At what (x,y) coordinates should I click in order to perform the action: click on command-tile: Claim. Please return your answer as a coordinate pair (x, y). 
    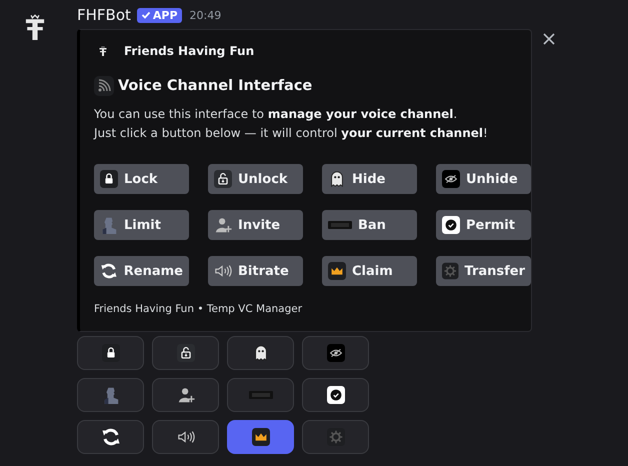
    Looking at the image, I should click on (369, 271).